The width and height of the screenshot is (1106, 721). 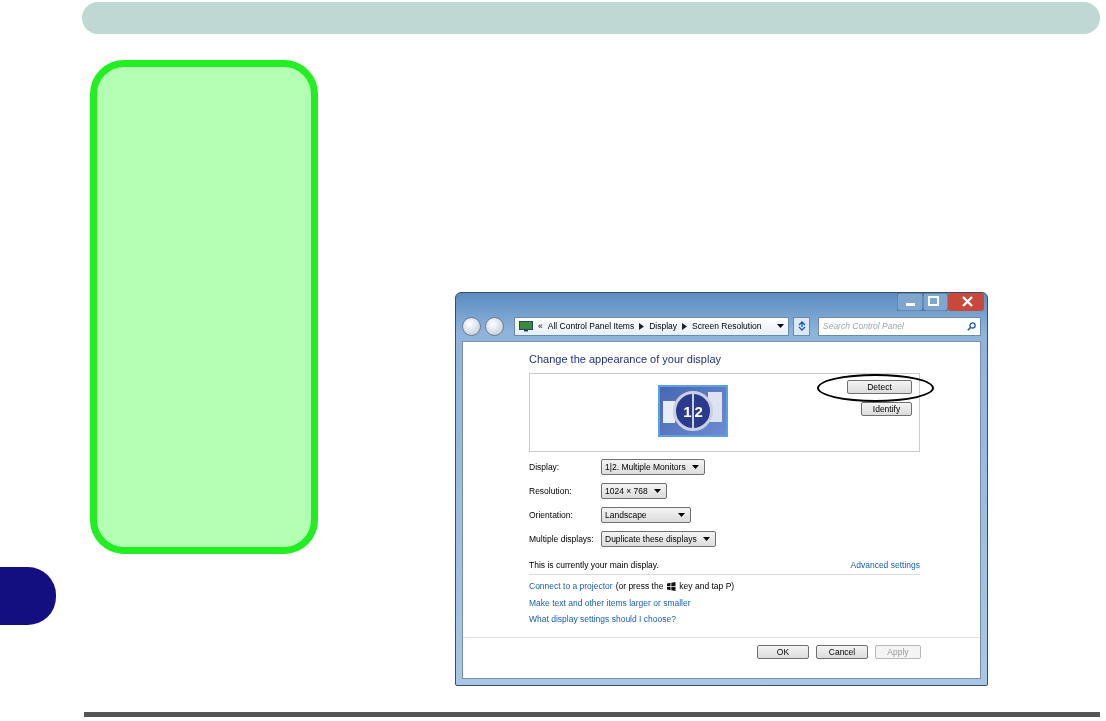 What do you see at coordinates (663, 326) in the screenshot?
I see `breadcrumb-item: Display` at bounding box center [663, 326].